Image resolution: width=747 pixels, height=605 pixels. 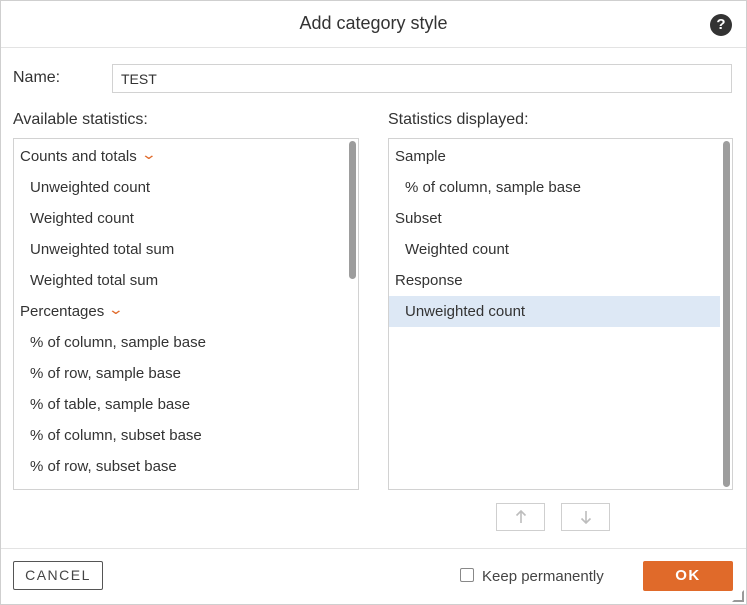 I want to click on help-icon: ?, so click(x=721, y=25).